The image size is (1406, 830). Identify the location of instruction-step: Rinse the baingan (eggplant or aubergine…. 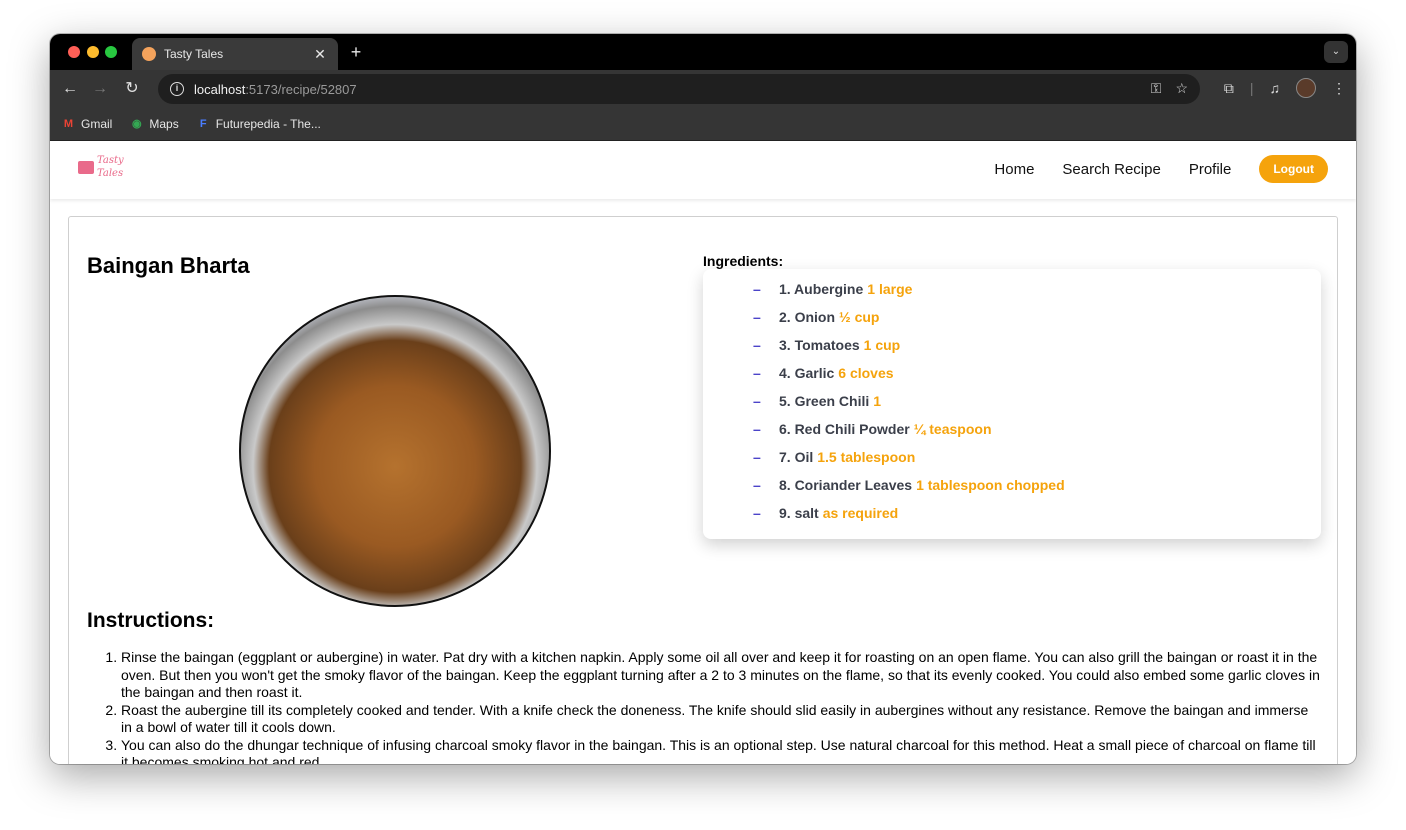
(721, 675).